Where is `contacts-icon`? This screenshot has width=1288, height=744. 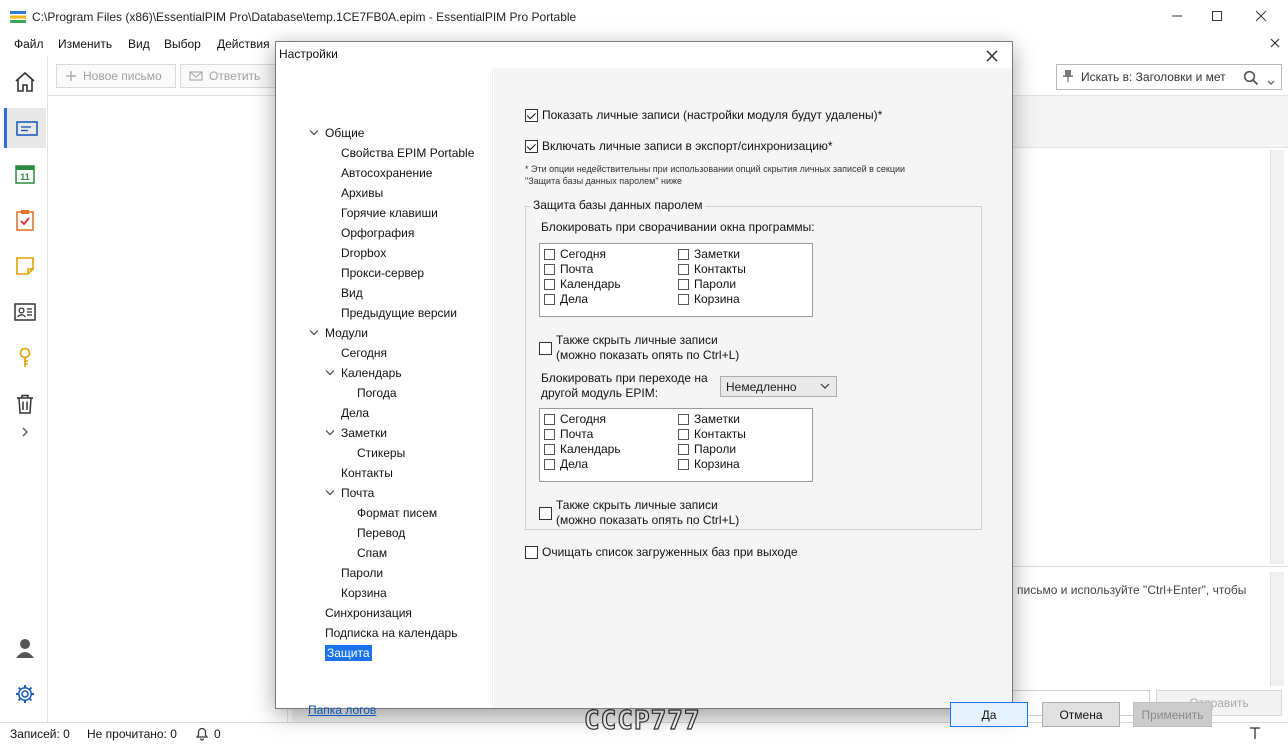
contacts-icon is located at coordinates (25, 312).